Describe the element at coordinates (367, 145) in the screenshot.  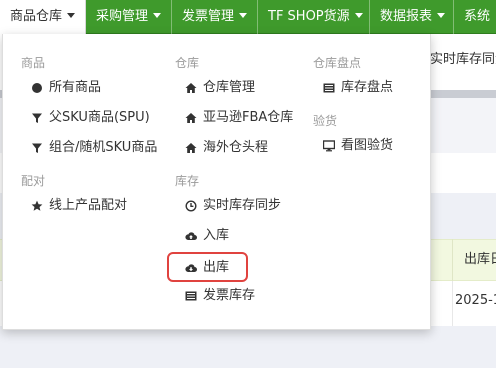
I see `menu-item-label: 看图验货` at that location.